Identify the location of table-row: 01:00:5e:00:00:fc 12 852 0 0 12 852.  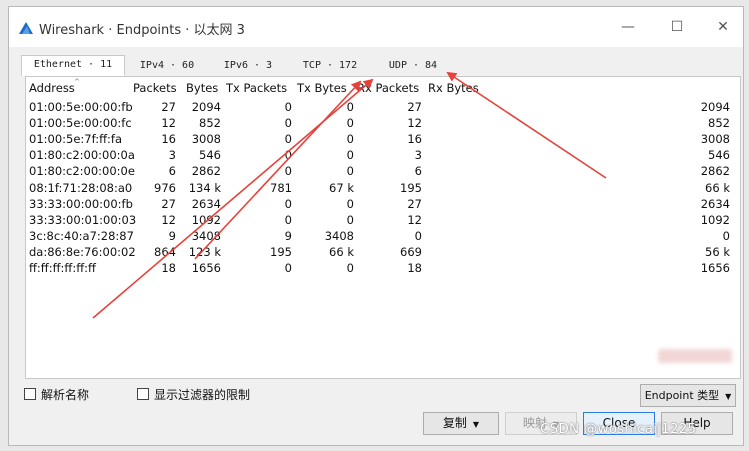
(383, 123).